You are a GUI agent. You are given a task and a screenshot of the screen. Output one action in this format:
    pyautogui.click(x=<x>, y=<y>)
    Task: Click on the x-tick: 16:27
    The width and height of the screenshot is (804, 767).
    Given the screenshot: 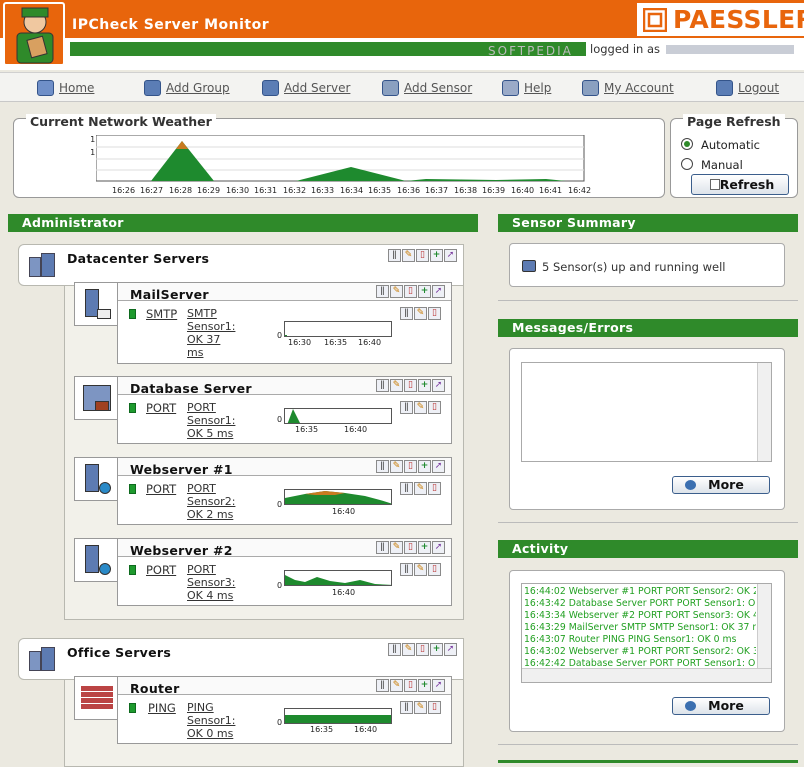 What is the action you would take?
    pyautogui.click(x=152, y=190)
    